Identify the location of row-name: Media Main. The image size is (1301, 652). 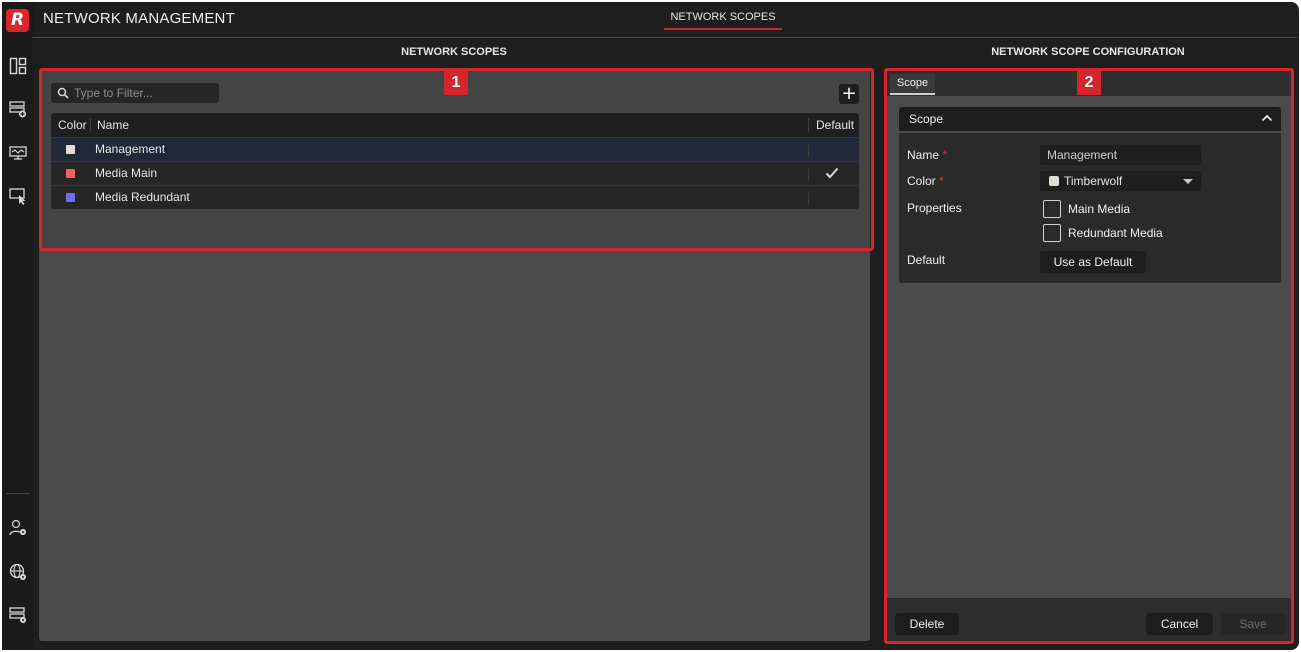
(126, 173).